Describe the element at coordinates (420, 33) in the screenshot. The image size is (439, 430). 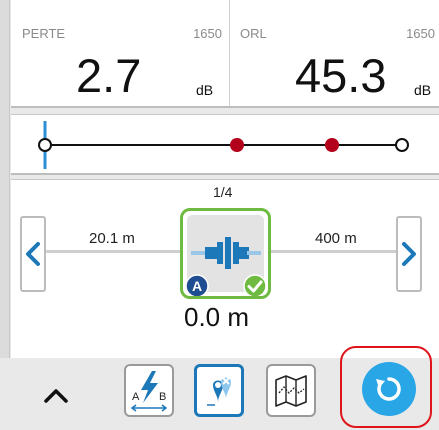
I see `orl-wavelength: 1650` at that location.